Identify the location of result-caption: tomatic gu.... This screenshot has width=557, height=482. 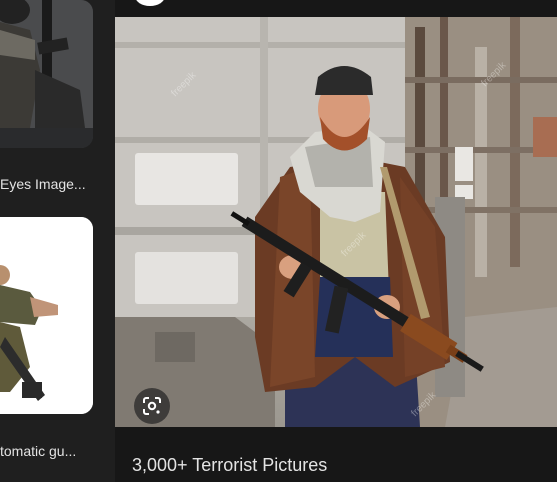
(50, 451).